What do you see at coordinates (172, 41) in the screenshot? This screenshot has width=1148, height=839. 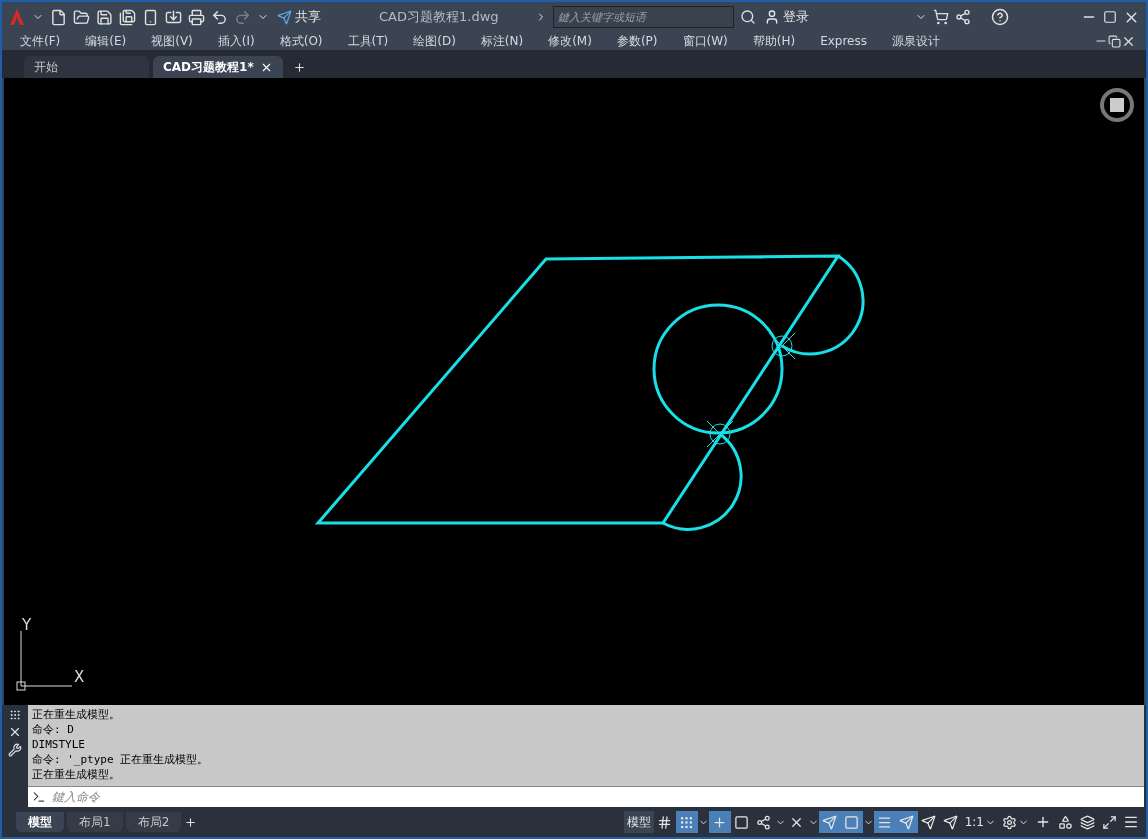 I see `menu-item: 视图(V)` at bounding box center [172, 41].